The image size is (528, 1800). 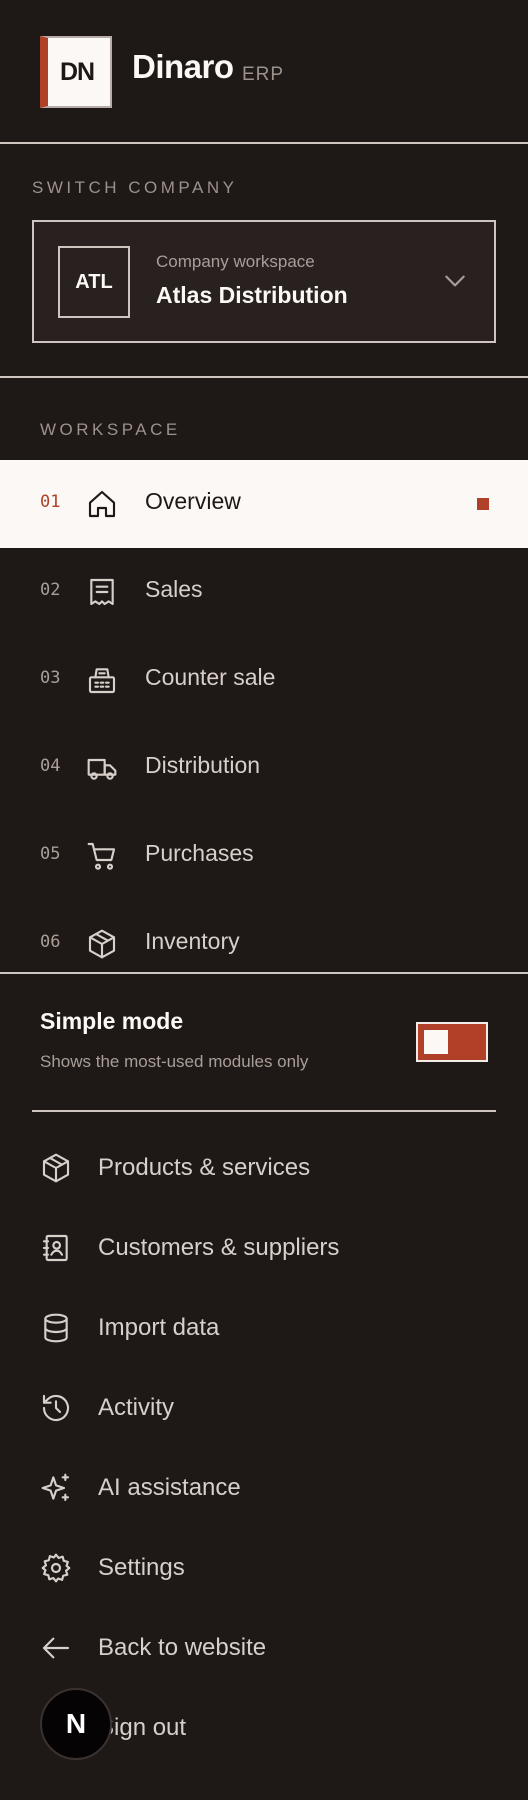 What do you see at coordinates (76, 72) in the screenshot?
I see `brand-logo: DN` at bounding box center [76, 72].